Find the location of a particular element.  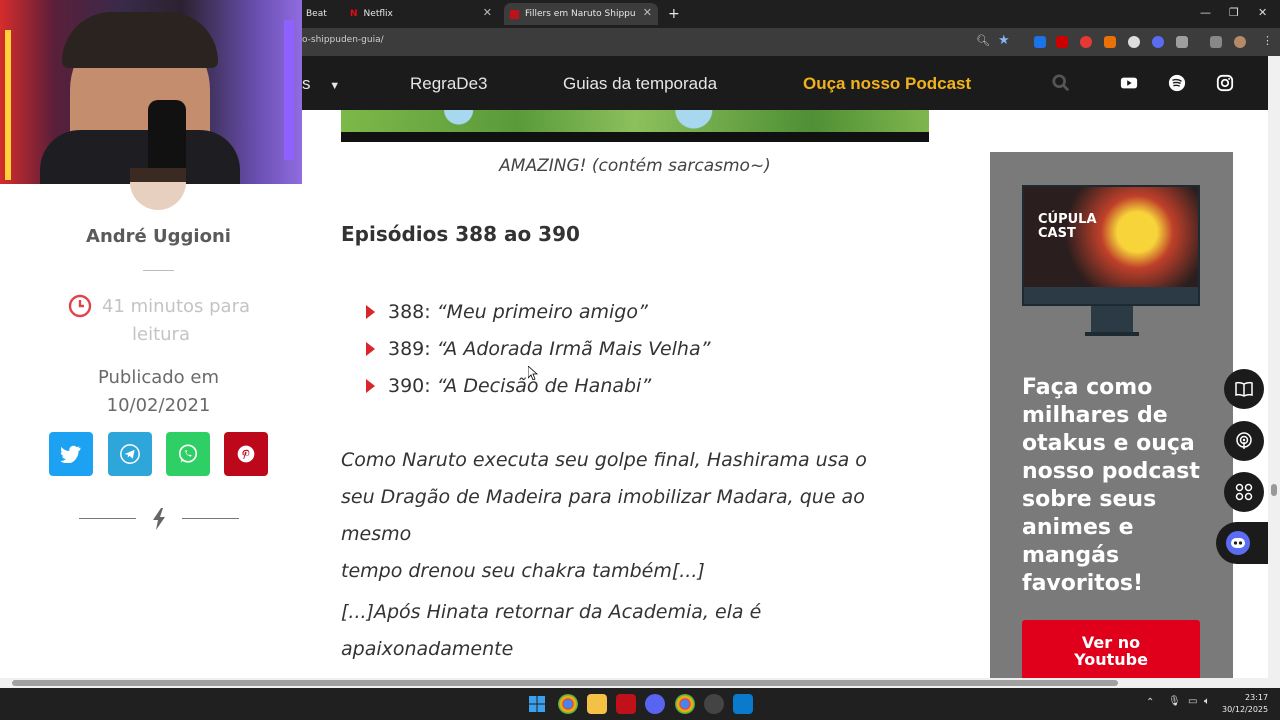

url-field: o-shippuden-guia/ is located at coordinates (343, 40).